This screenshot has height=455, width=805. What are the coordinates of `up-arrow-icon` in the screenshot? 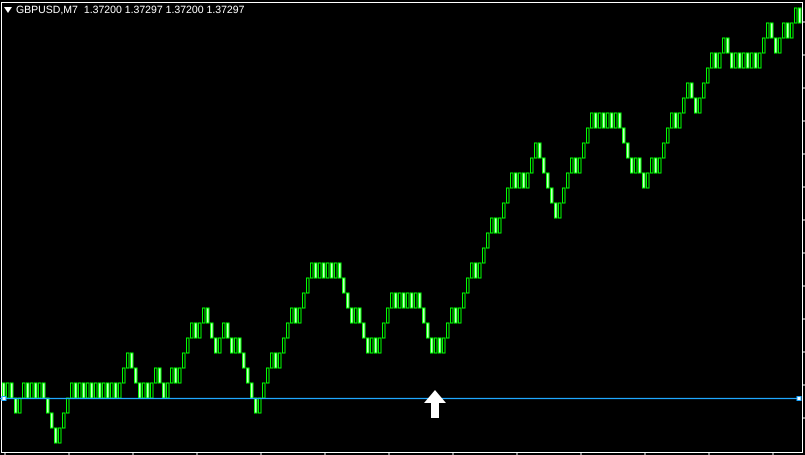 It's located at (435, 404).